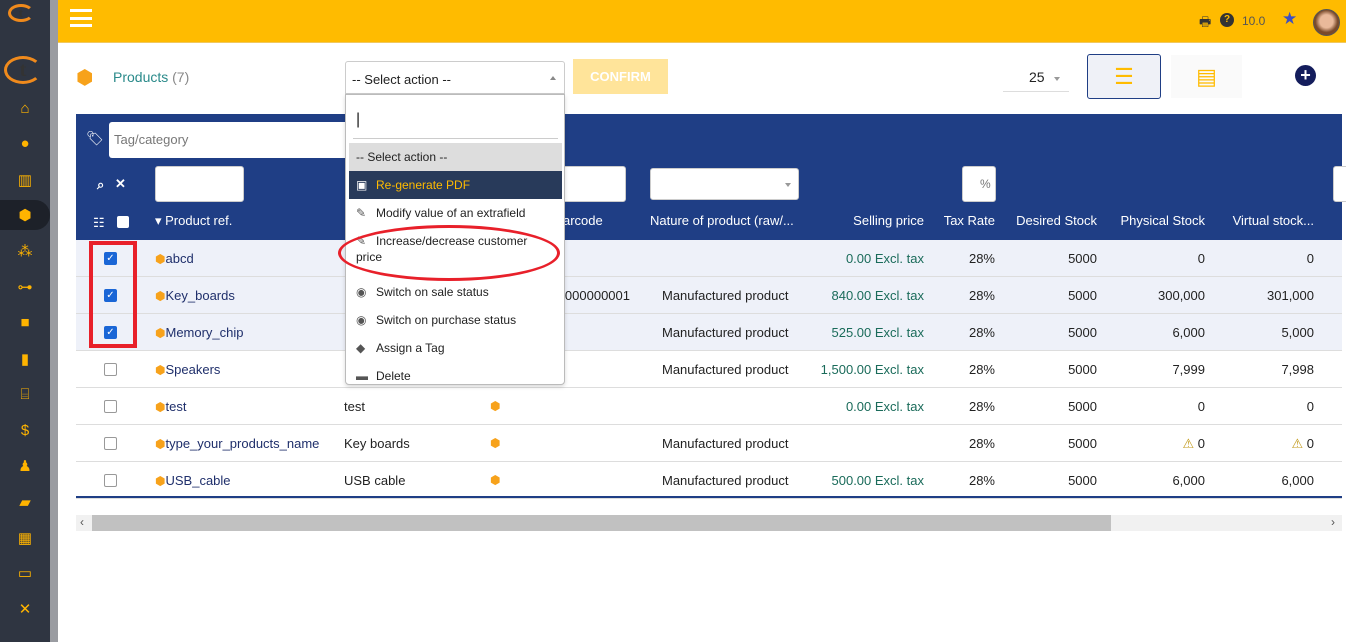  I want to click on folder-open-icon: ▰, so click(25, 502).